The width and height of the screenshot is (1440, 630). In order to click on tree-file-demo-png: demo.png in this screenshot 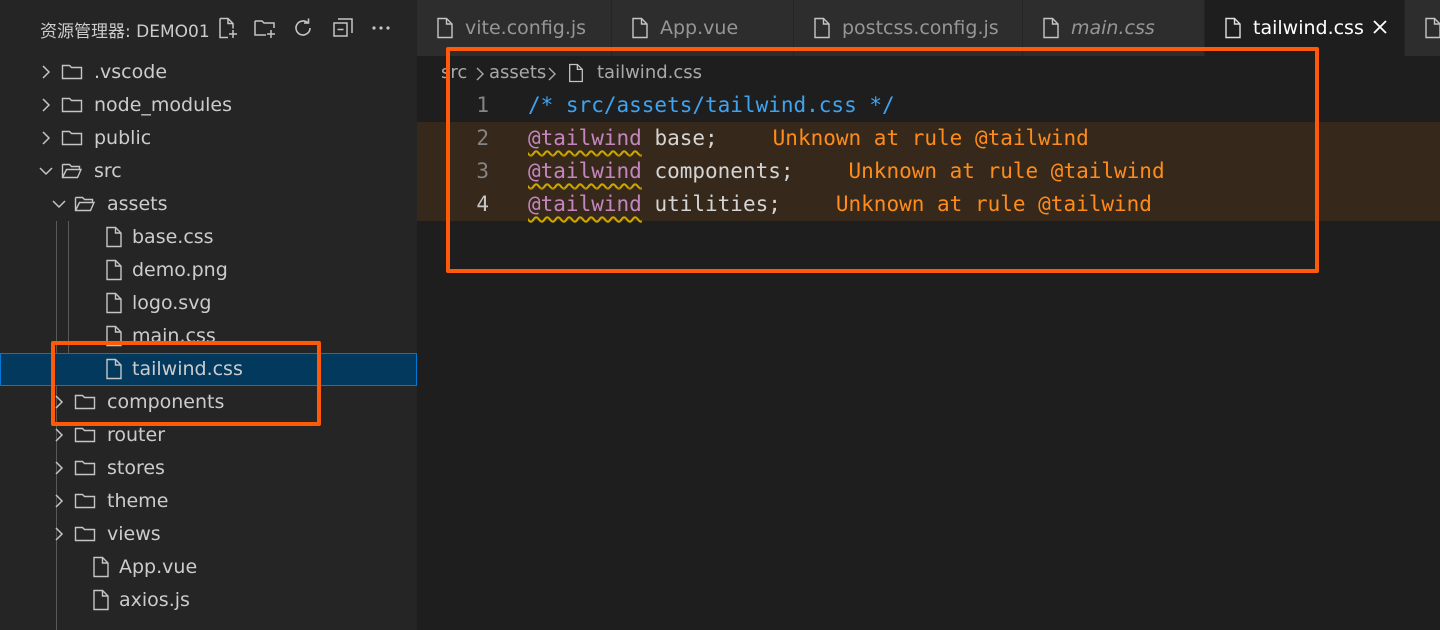, I will do `click(208, 270)`.